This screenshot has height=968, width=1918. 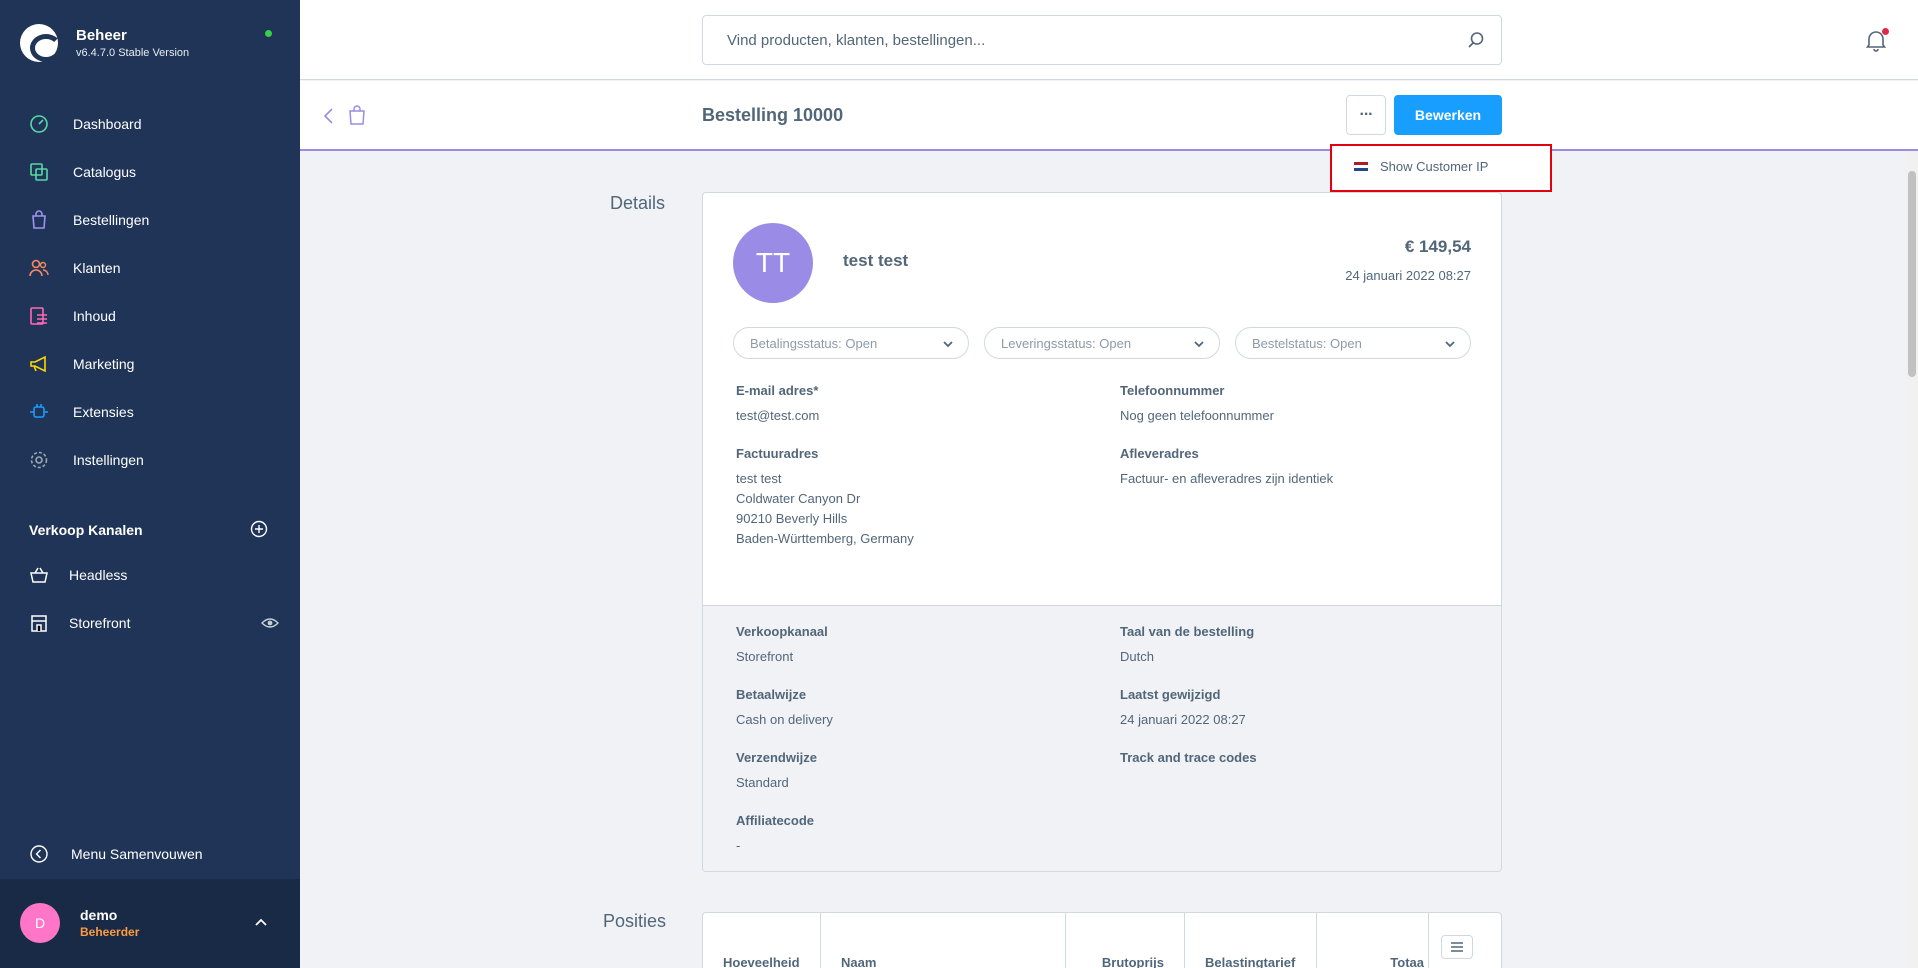 What do you see at coordinates (39, 575) in the screenshot?
I see `basket-icon` at bounding box center [39, 575].